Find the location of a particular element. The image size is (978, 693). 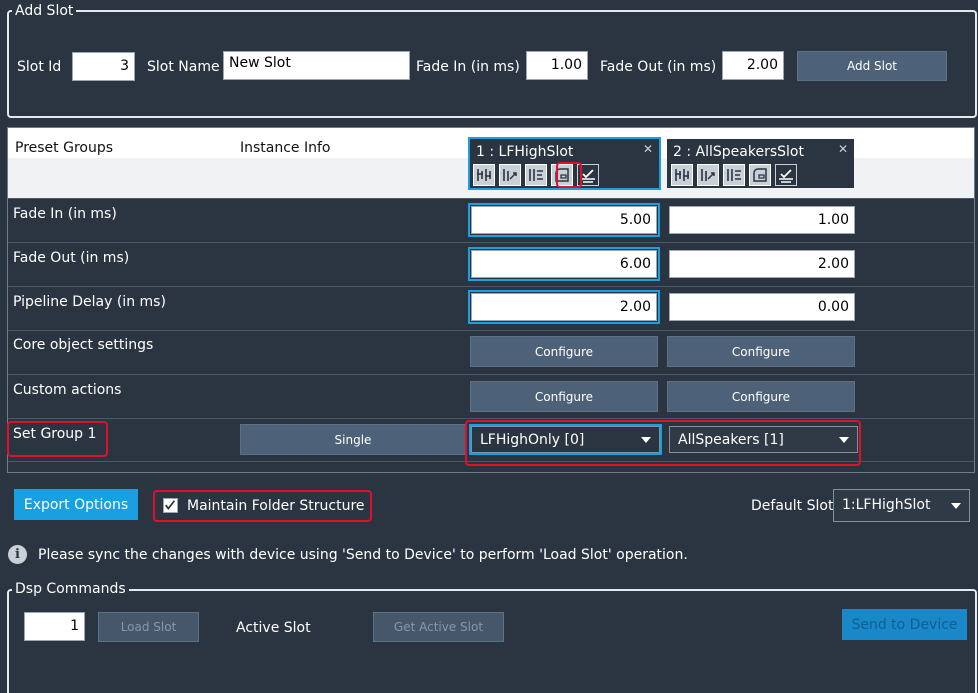

get-active-slot-button: Get Active Slot is located at coordinates (438, 627).